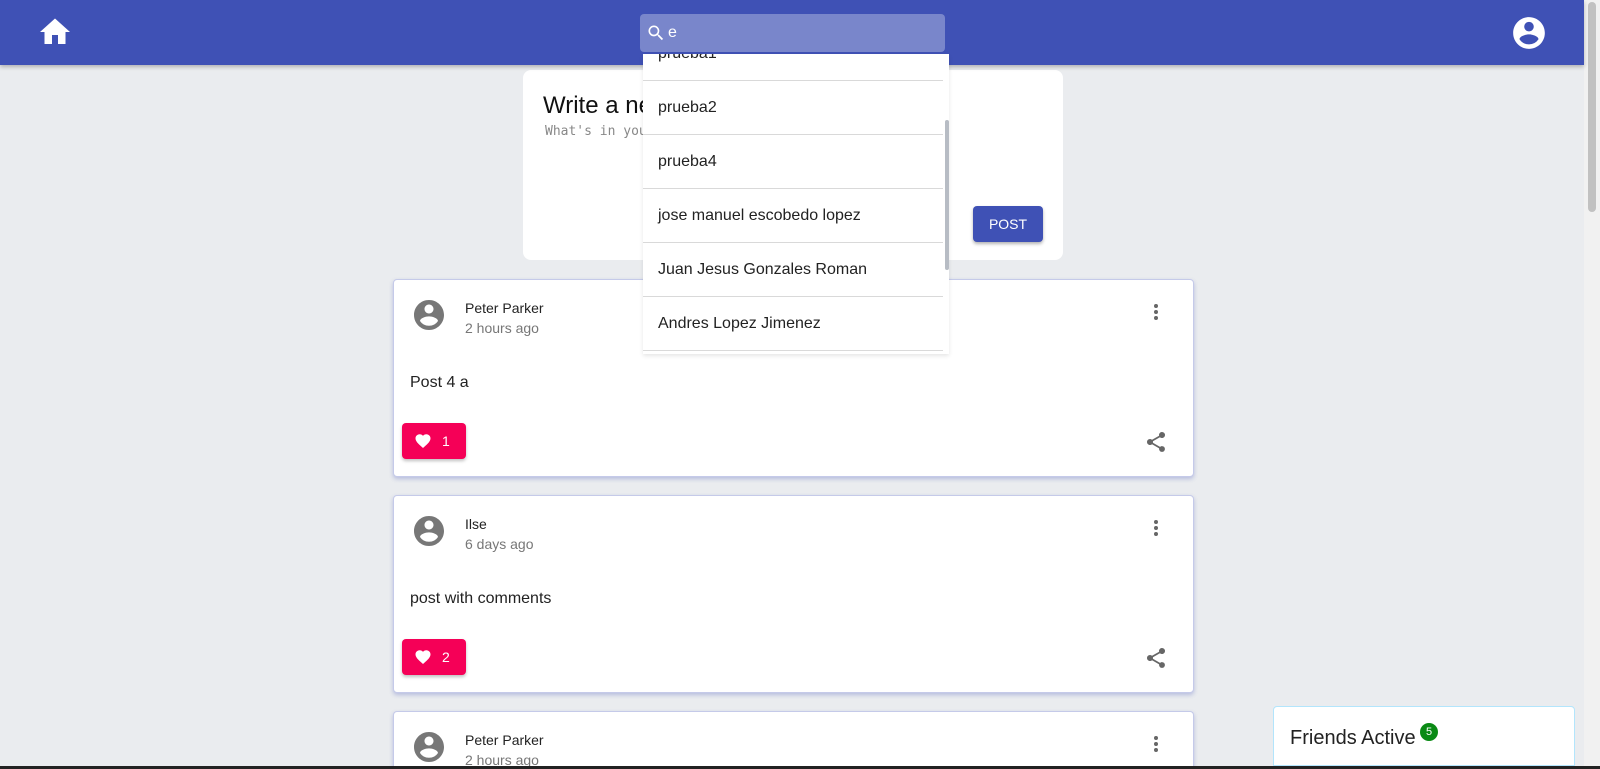 This screenshot has height=769, width=1600. What do you see at coordinates (1008, 224) in the screenshot?
I see `post-button: POST` at bounding box center [1008, 224].